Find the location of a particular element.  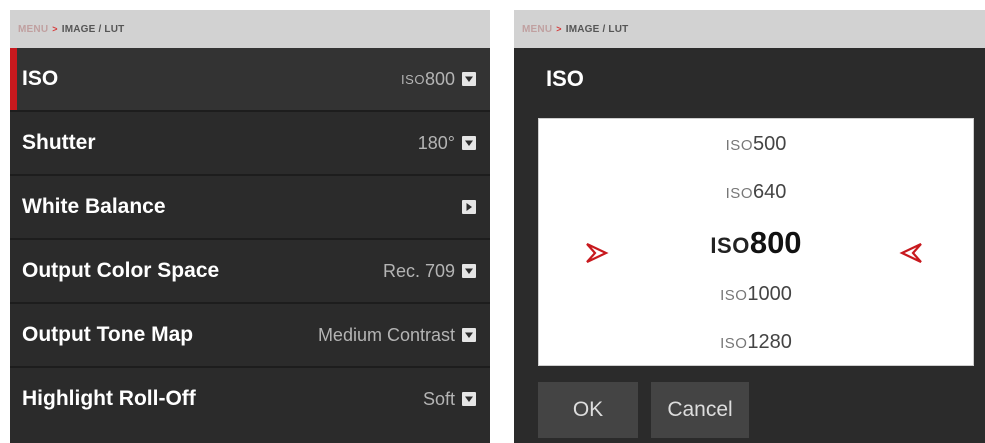

menu-item-iso: ISO ISO 800 is located at coordinates (250, 79).